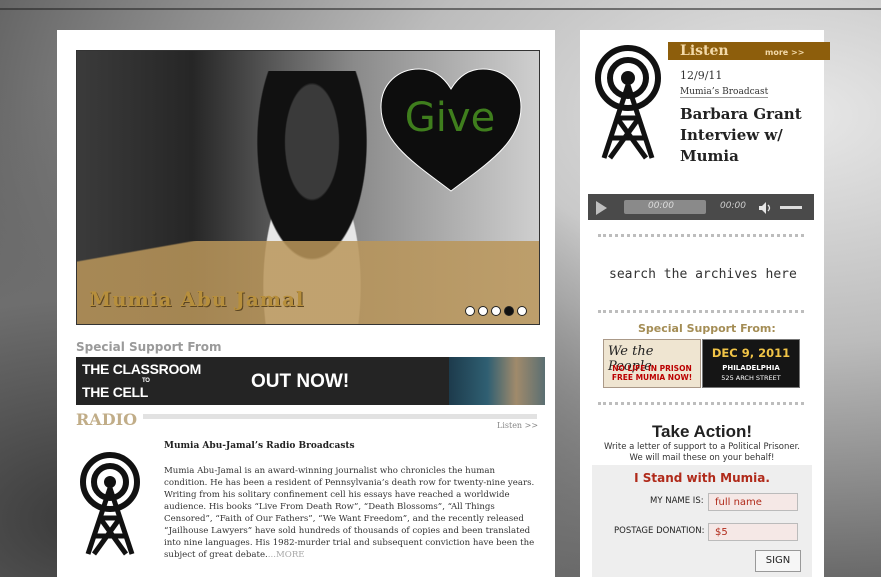 The width and height of the screenshot is (881, 577). Describe the element at coordinates (778, 561) in the screenshot. I see `sign-button: SIGN` at that location.